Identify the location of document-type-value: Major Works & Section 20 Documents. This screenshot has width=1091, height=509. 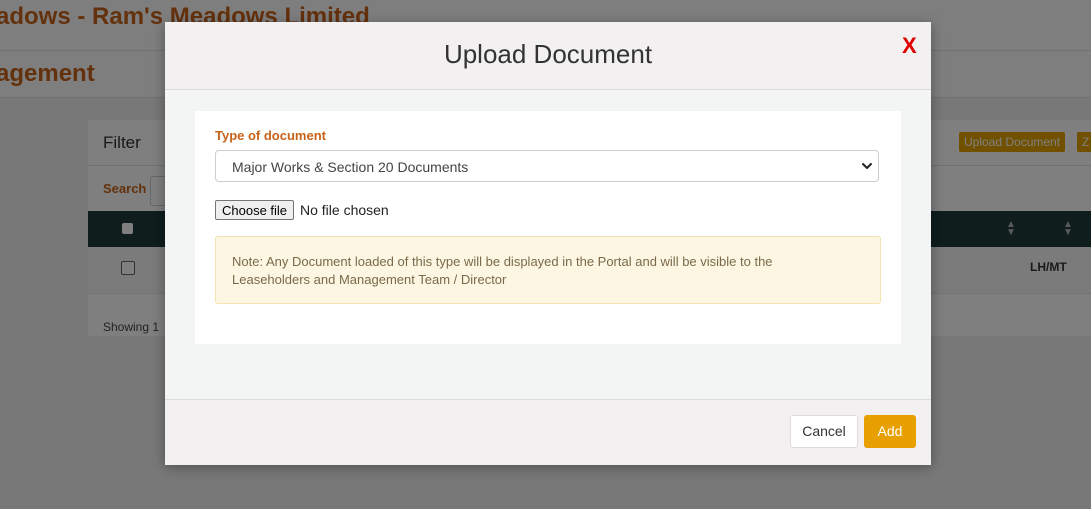
(350, 167).